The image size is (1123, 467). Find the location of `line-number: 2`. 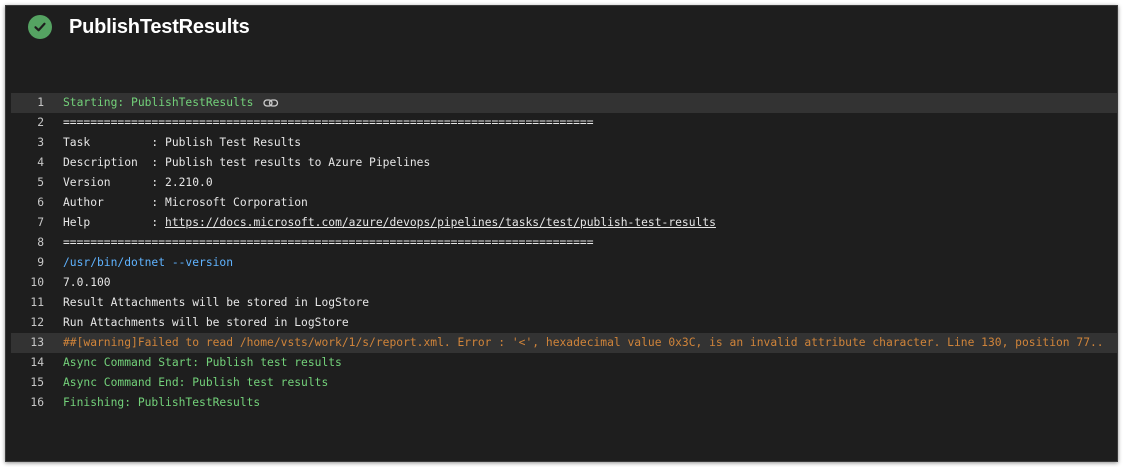

line-number: 2 is located at coordinates (40, 122).